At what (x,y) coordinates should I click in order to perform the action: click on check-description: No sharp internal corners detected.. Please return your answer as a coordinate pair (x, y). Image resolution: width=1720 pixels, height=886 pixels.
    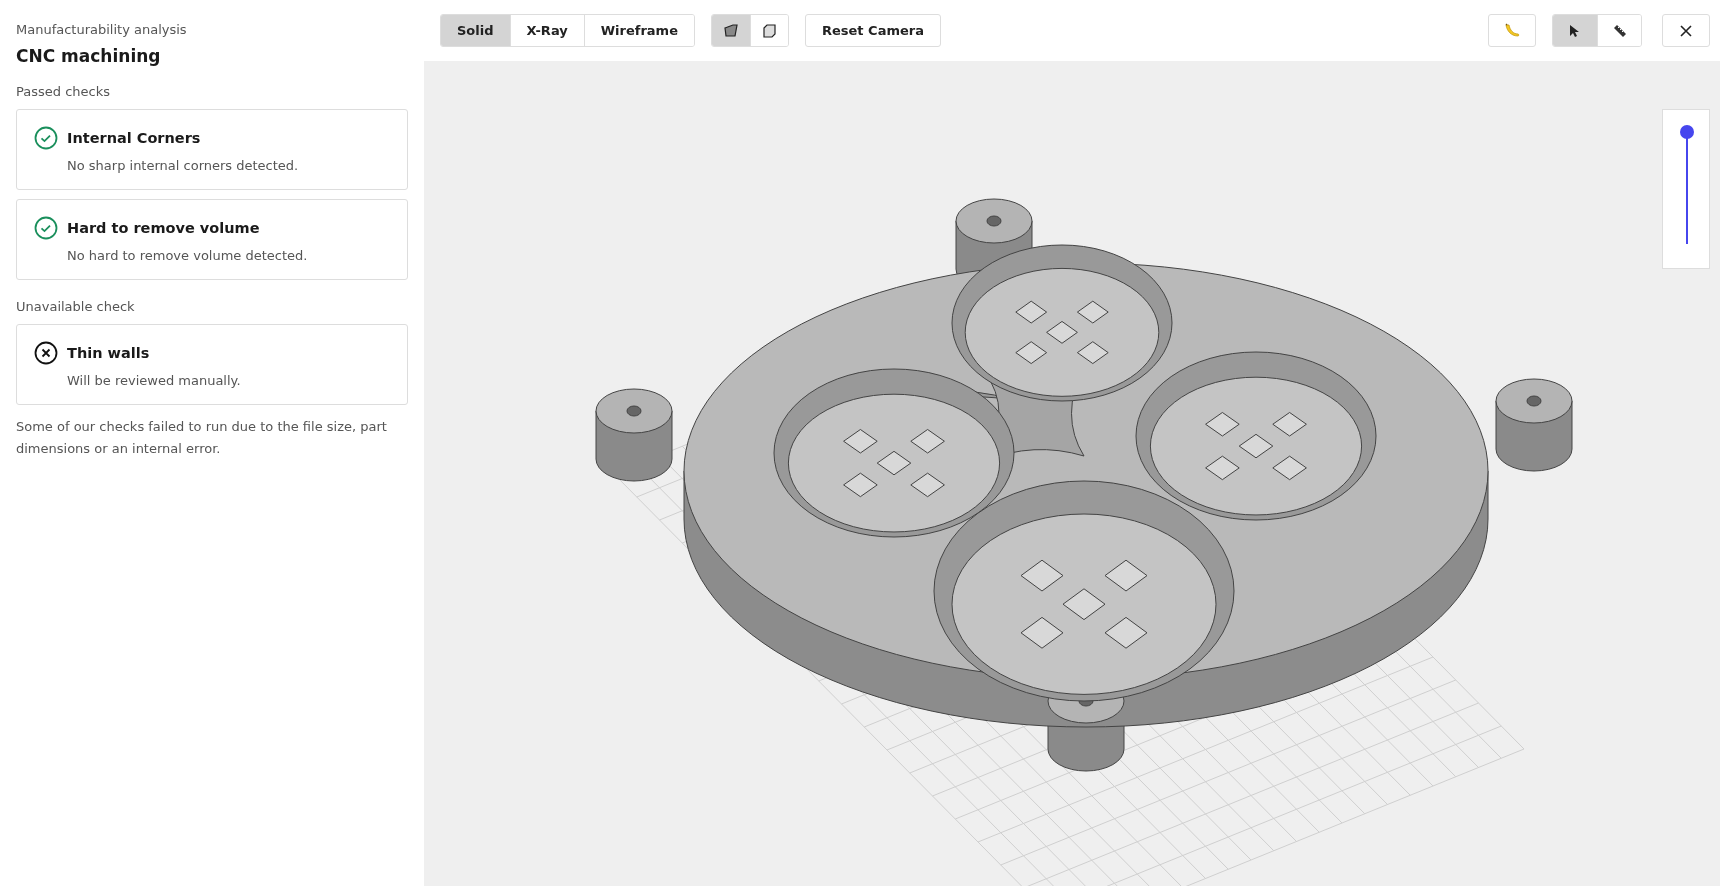
    Looking at the image, I should click on (183, 165).